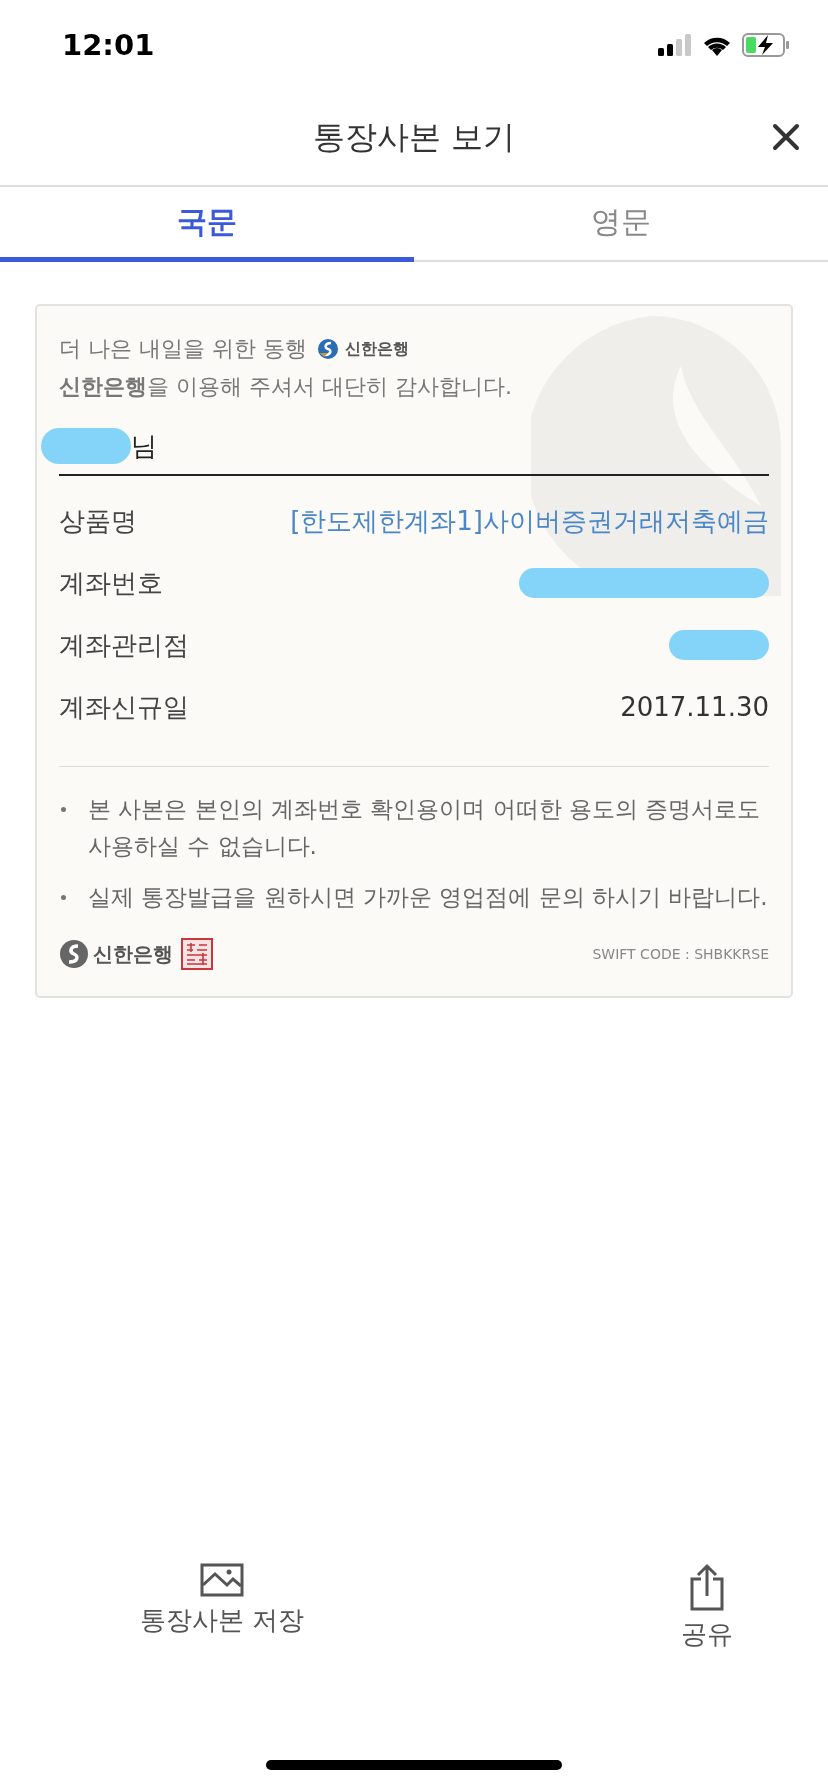 The height and width of the screenshot is (1792, 828). Describe the element at coordinates (529, 521) in the screenshot. I see `product-name: [한도제한계좌1]사이버증권거래저축예금` at that location.